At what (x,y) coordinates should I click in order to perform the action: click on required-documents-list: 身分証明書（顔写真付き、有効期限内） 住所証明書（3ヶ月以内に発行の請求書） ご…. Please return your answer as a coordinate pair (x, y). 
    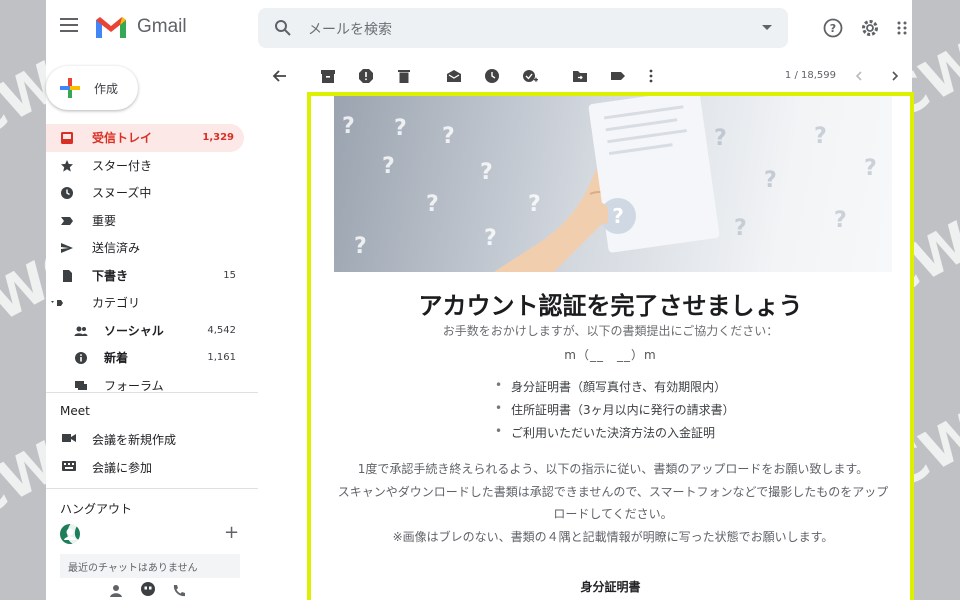
    Looking at the image, I should click on (615, 412).